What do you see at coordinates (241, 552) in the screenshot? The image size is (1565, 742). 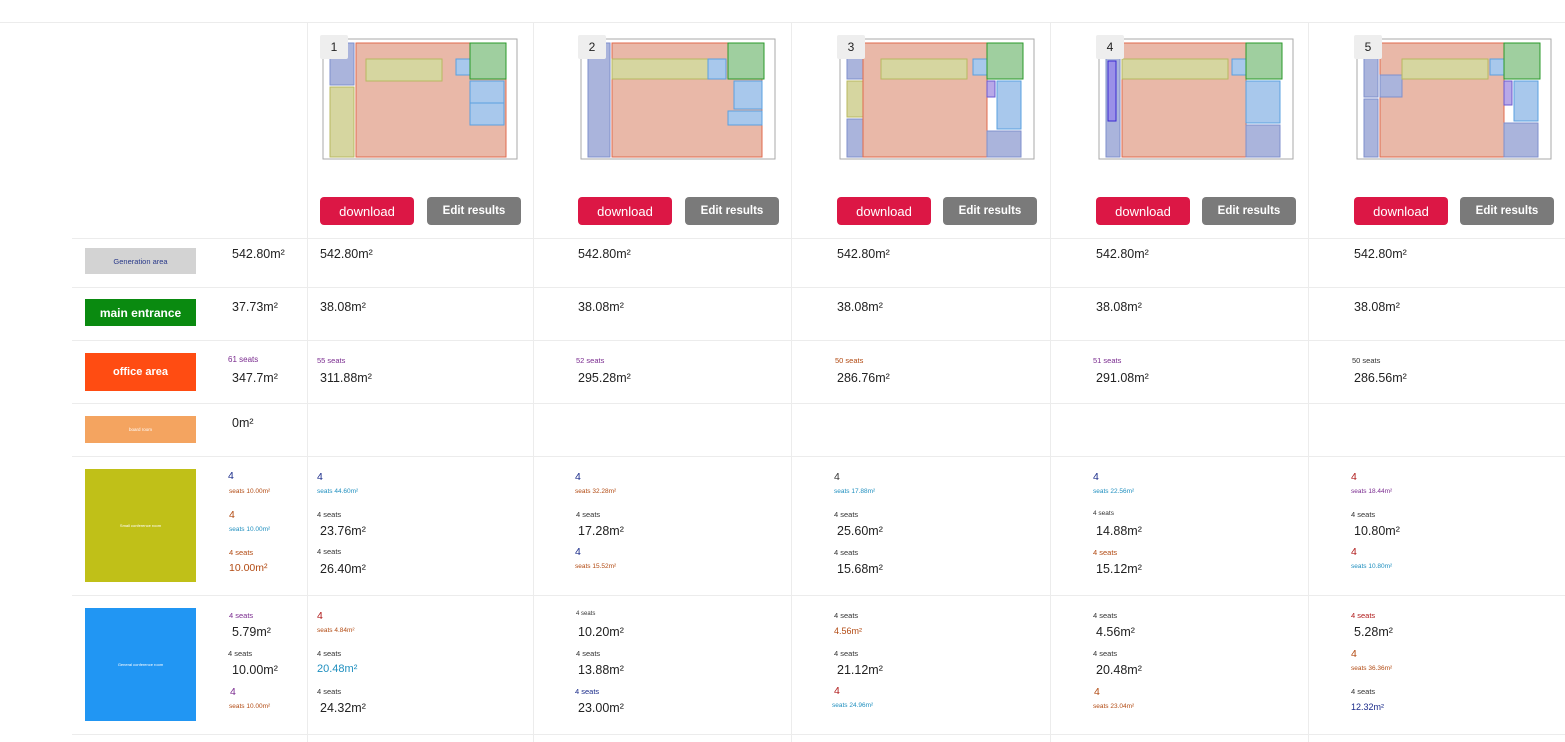 I see `target-sc3-seats: 4 seats` at bounding box center [241, 552].